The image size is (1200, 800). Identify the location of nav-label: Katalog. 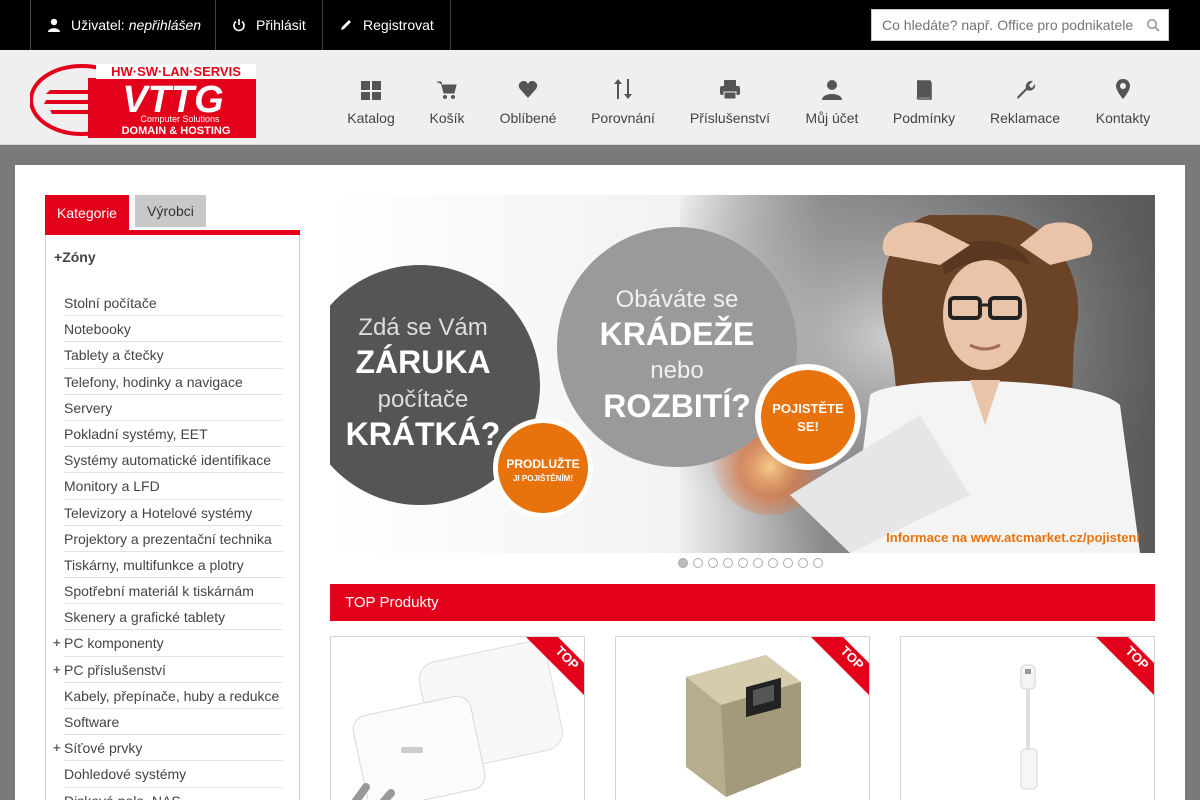
(371, 118).